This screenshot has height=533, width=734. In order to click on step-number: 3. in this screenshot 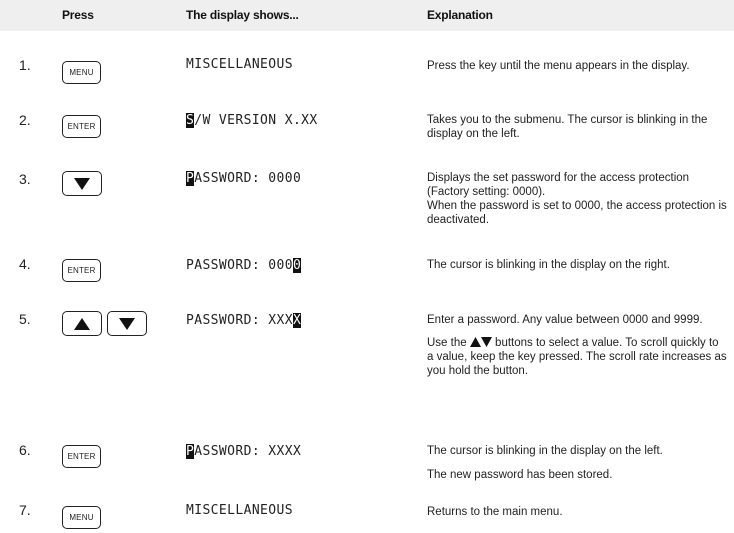, I will do `click(25, 179)`.